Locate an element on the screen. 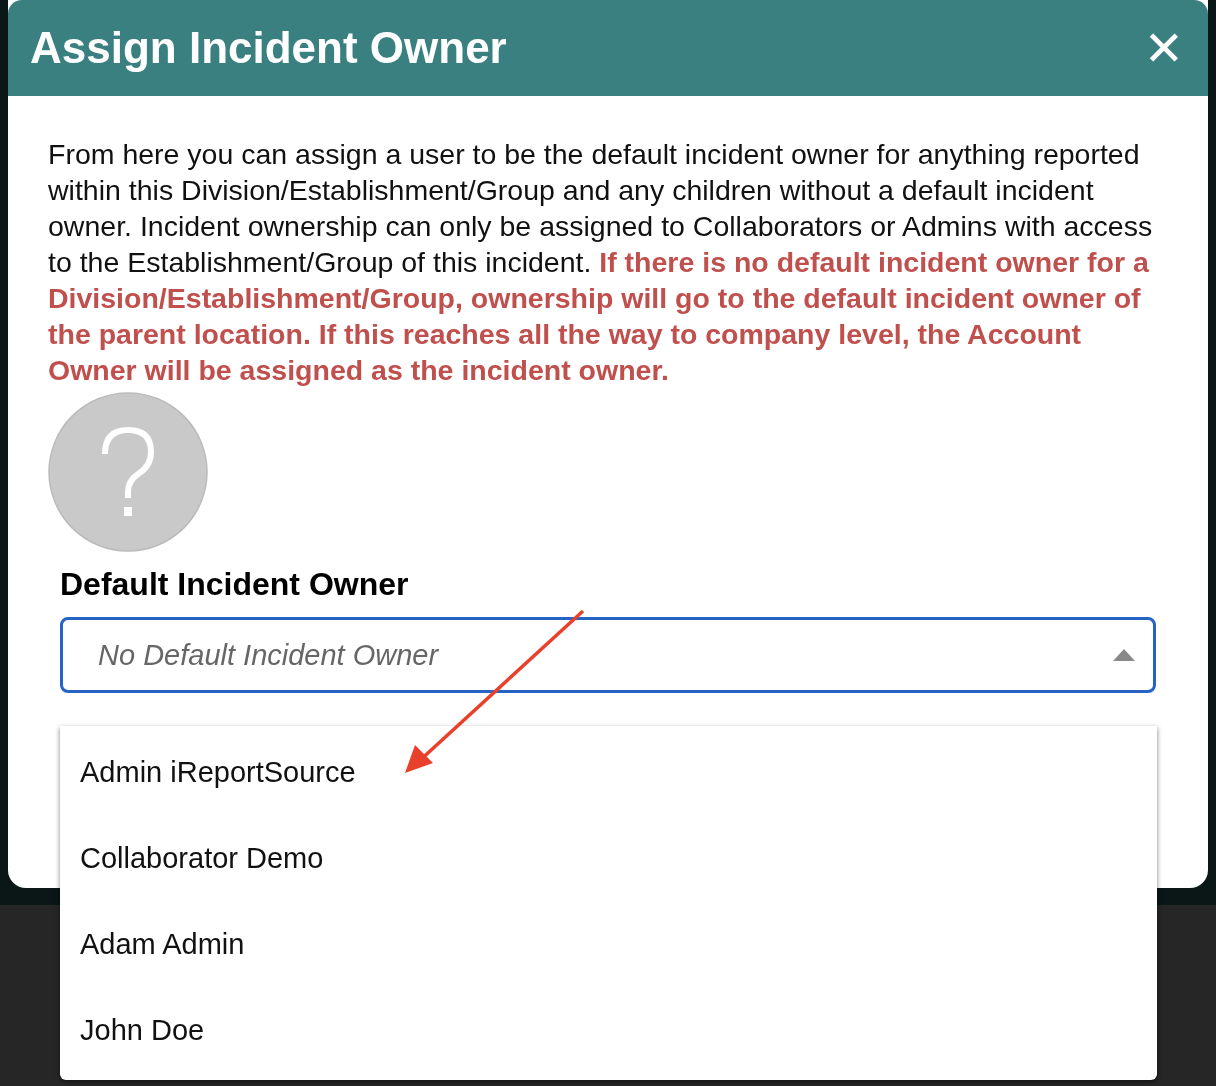 This screenshot has width=1216, height=1086. field-label: Default Incident Owner is located at coordinates (235, 584).